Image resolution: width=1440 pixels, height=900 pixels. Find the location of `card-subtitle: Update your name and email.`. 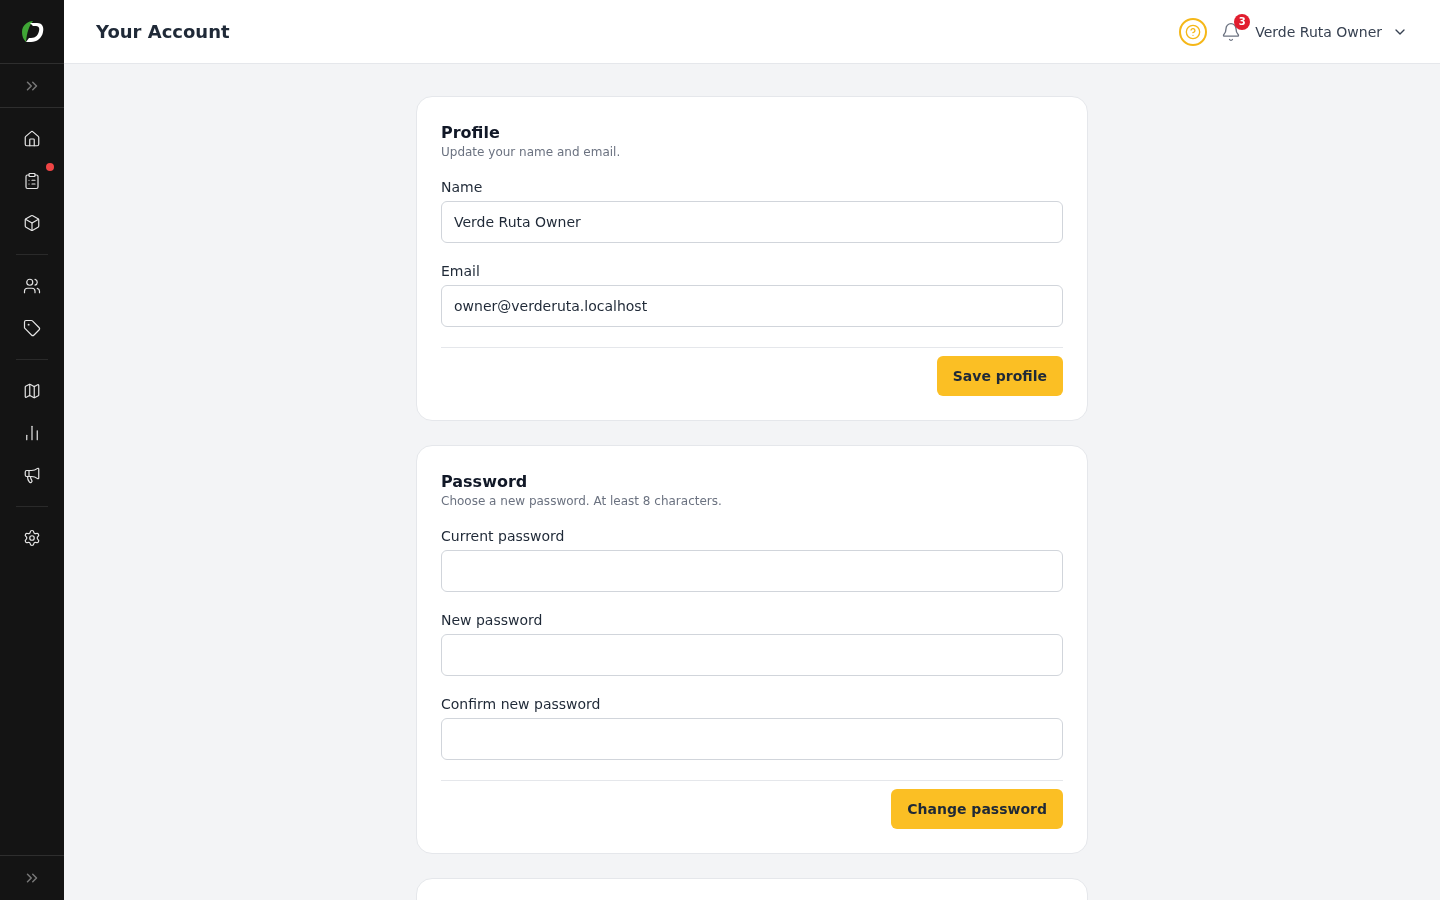

card-subtitle: Update your name and email. is located at coordinates (531, 152).